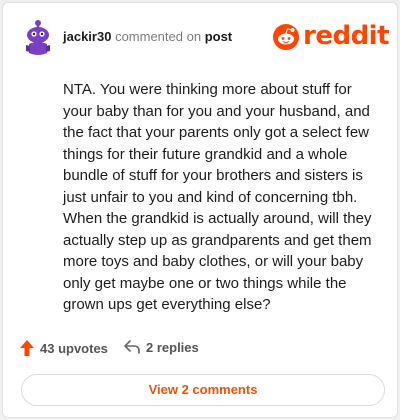 This screenshot has width=400, height=420. I want to click on reply-count: 2 replies, so click(172, 347).